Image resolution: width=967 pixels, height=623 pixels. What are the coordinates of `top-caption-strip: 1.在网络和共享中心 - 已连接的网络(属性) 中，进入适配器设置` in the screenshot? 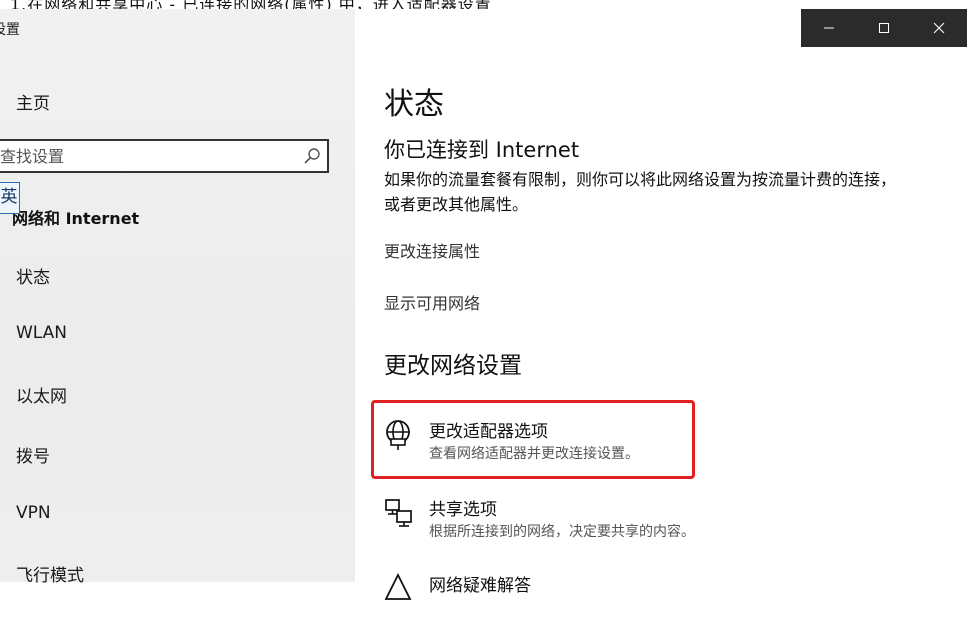 It's located at (483, 4).